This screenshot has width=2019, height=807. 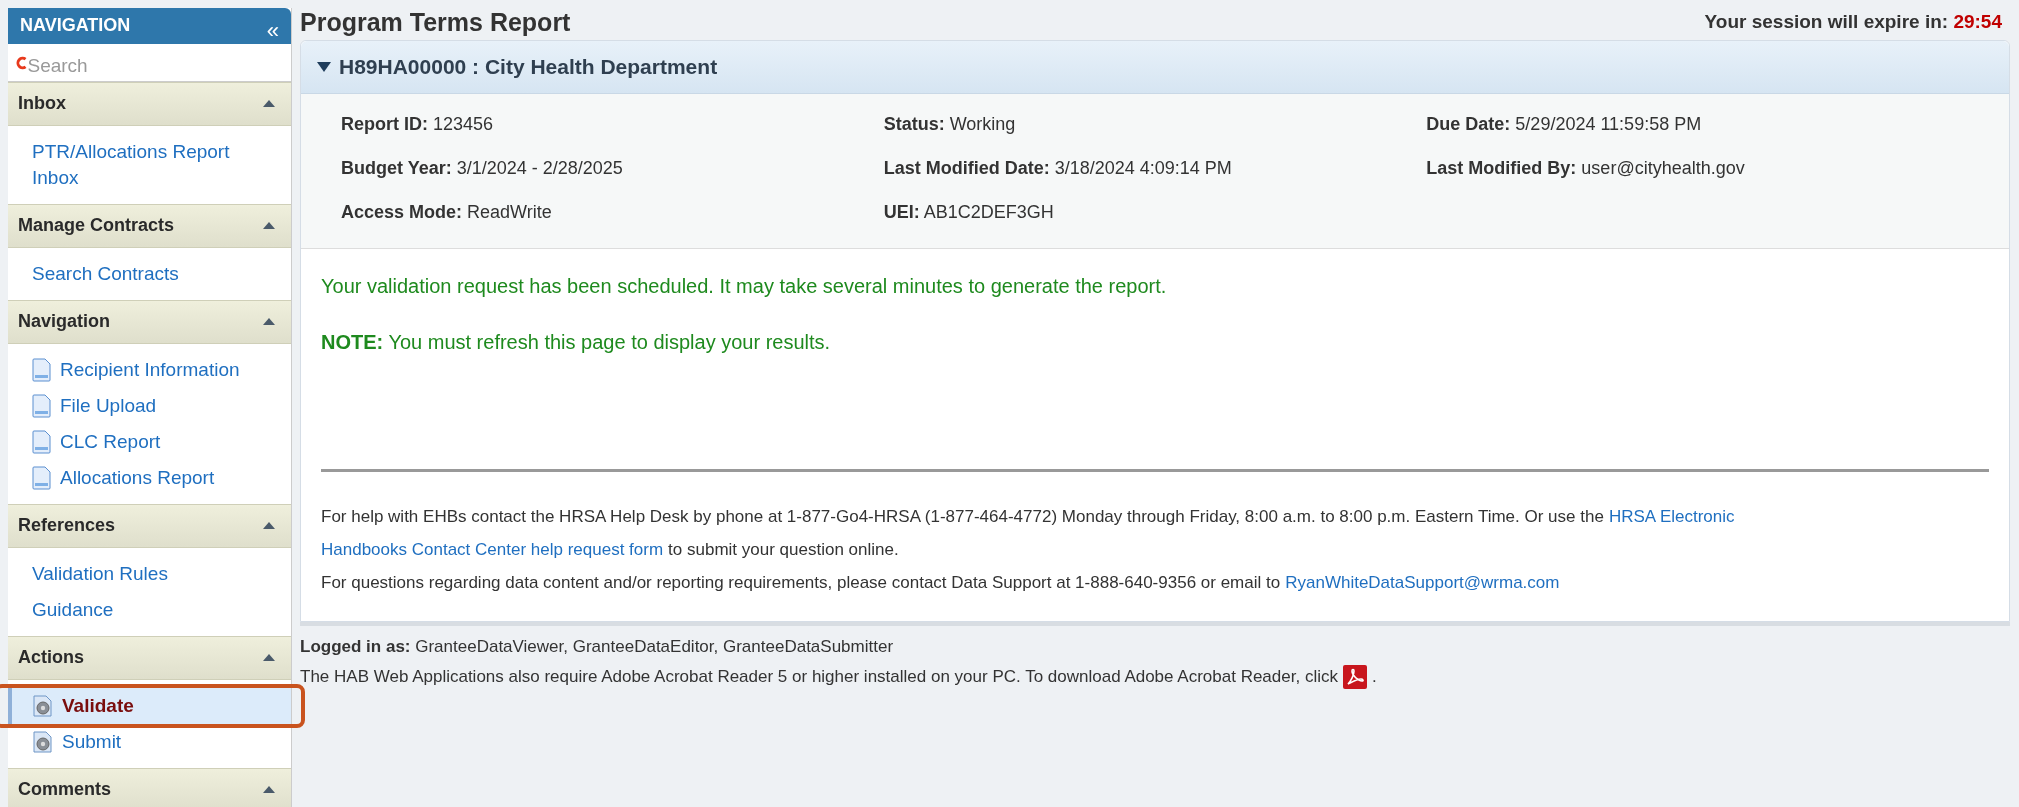 What do you see at coordinates (149, 369) in the screenshot?
I see `sidebar-link: Recipient Information` at bounding box center [149, 369].